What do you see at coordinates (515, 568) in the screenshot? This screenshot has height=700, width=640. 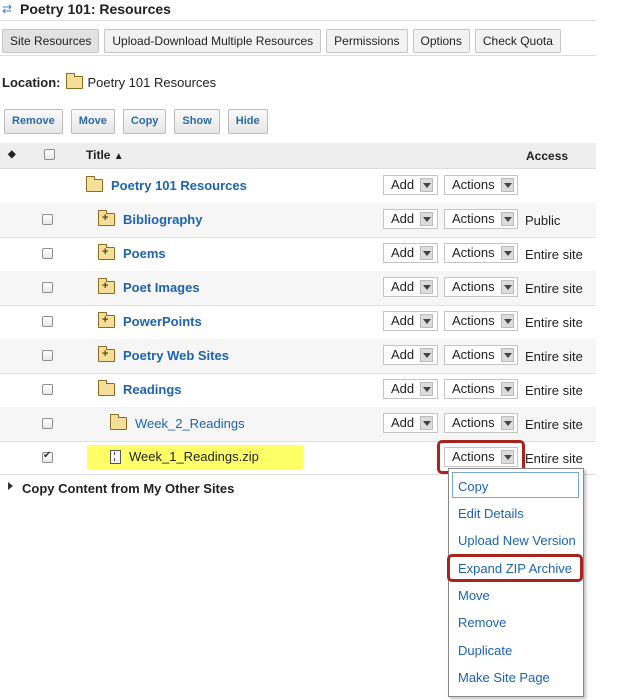 I see `expand-zip-callout` at bounding box center [515, 568].